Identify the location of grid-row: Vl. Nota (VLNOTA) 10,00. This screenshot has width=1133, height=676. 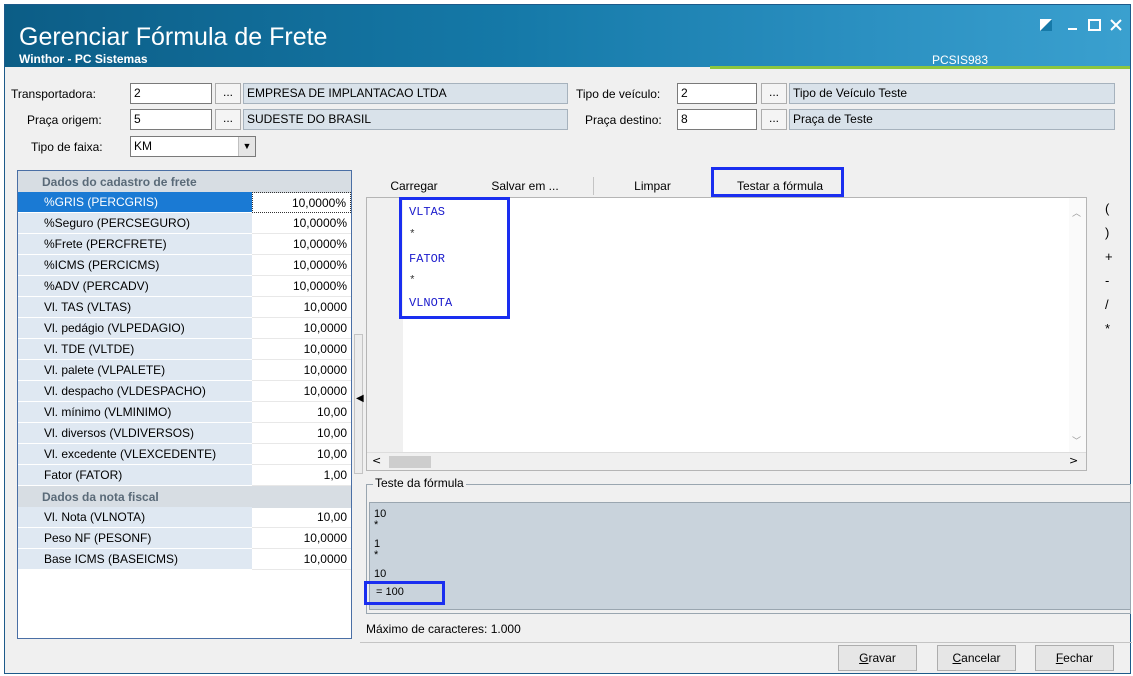
(184, 517).